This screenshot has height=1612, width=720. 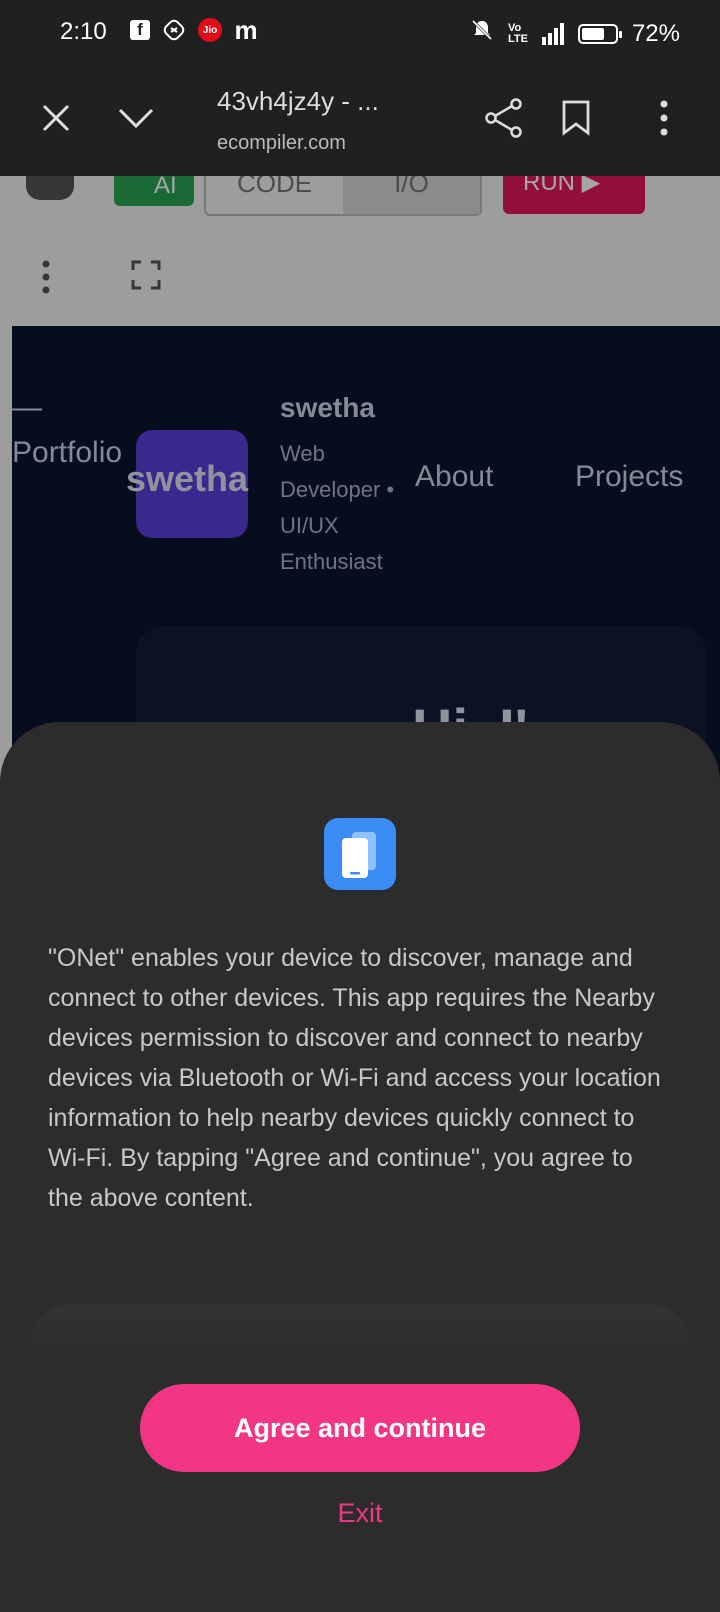 I want to click on browser-toolbar: 43vh4jz4y - ... ecompiler.com, so click(x=360, y=120).